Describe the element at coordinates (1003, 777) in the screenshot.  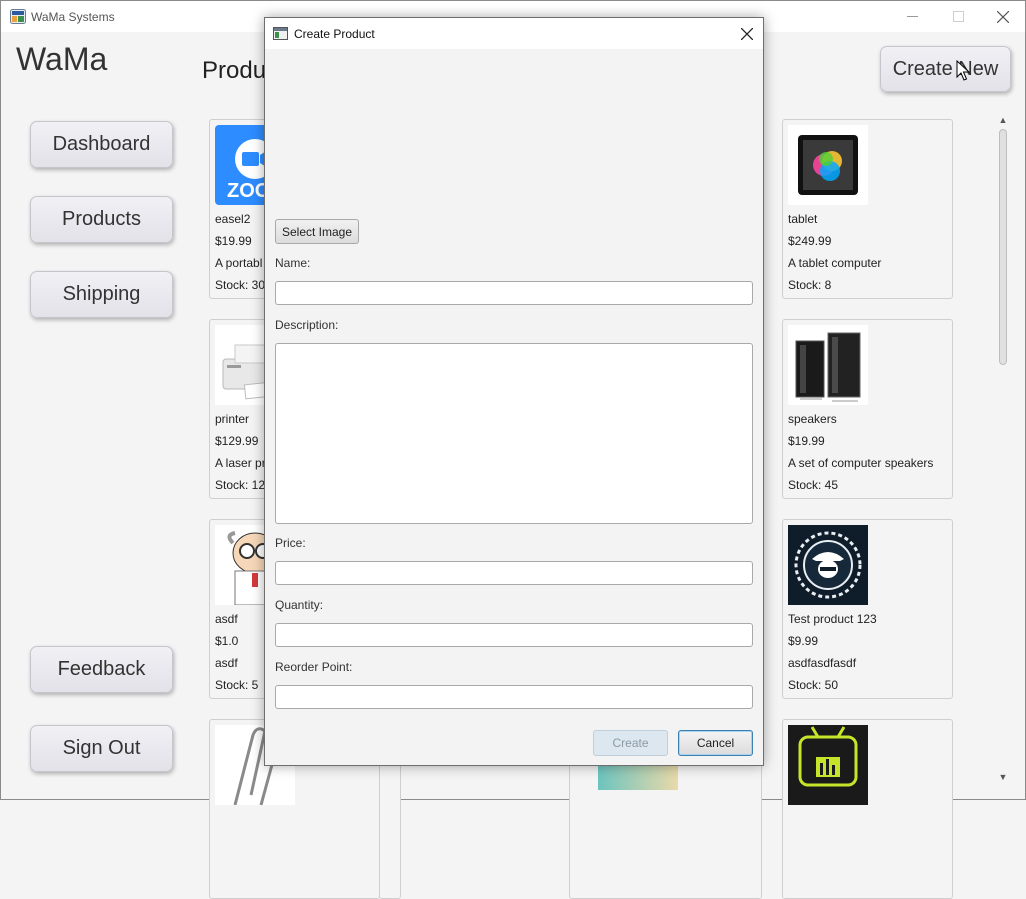
I see `scroll-down-icon: ▼` at that location.